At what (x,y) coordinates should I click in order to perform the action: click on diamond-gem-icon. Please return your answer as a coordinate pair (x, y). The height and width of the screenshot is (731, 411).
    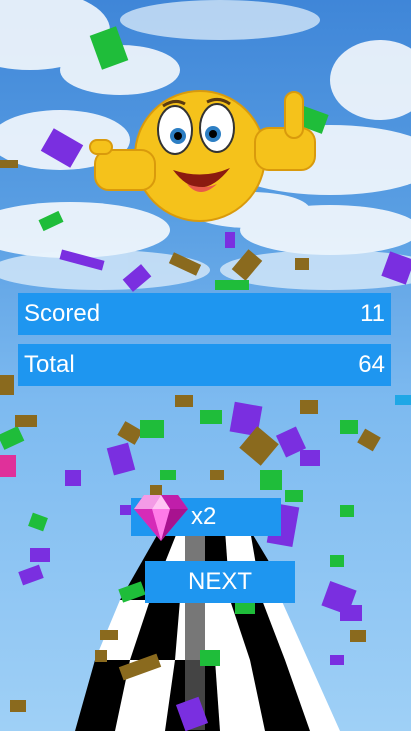
    Looking at the image, I should click on (161, 518).